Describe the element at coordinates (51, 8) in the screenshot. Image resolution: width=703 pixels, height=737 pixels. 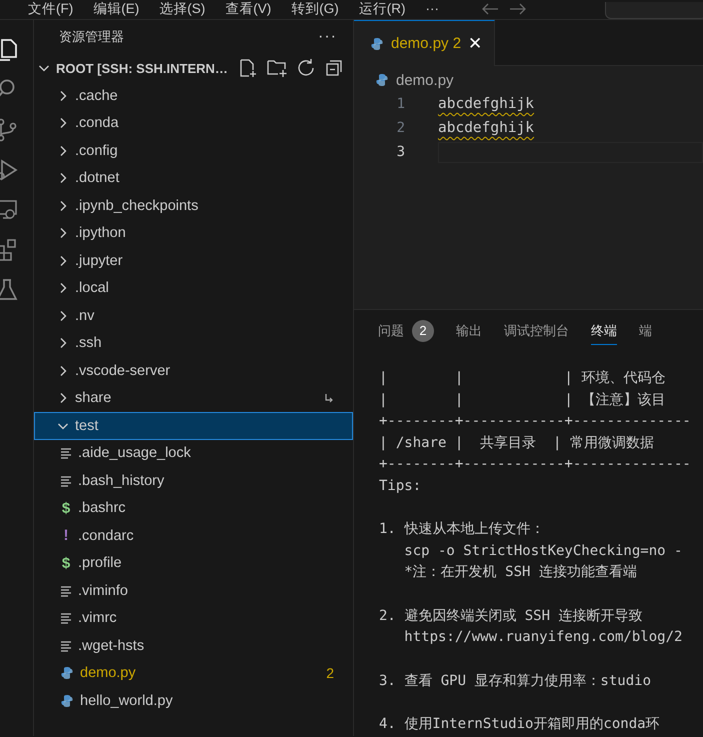
I see `menu-item: 文件(F)` at that location.